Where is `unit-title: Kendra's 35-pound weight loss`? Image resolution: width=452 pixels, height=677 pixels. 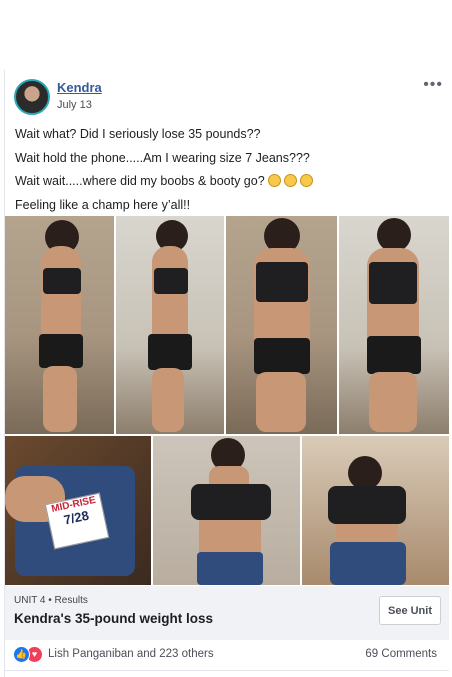
unit-title: Kendra's 35-pound weight loss is located at coordinates (113, 618).